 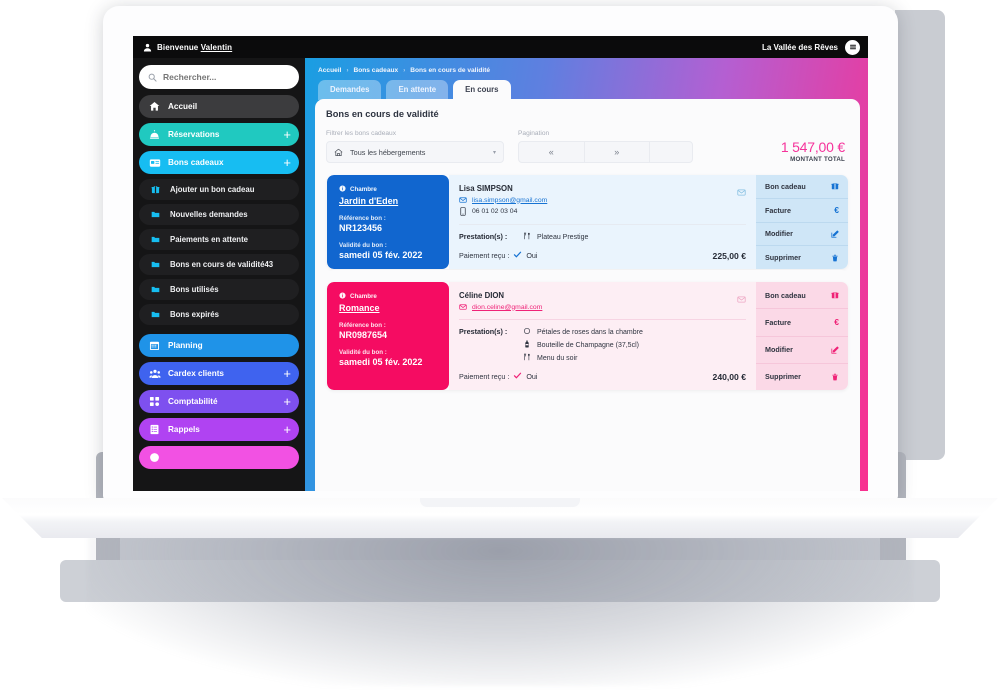 What do you see at coordinates (527, 332) in the screenshot?
I see `rose-petals-icon` at bounding box center [527, 332].